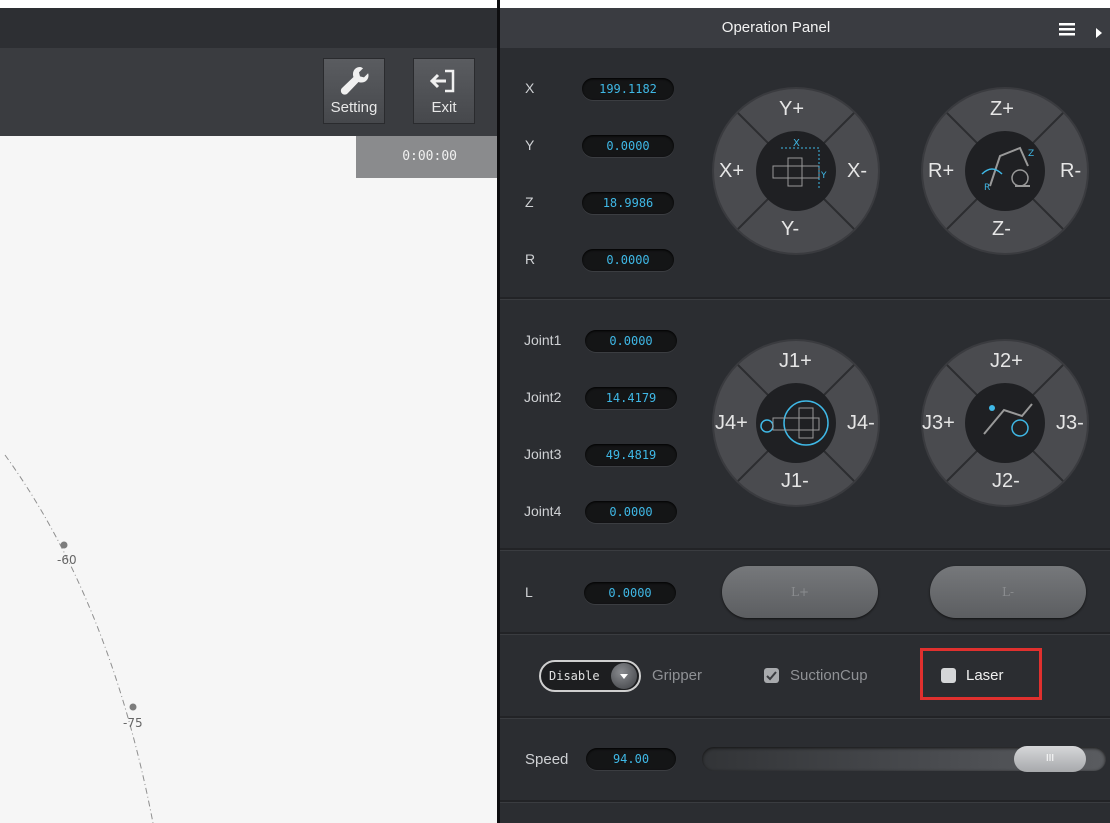 The width and height of the screenshot is (1110, 823). Describe the element at coordinates (529, 202) in the screenshot. I see `z-label: Z` at that location.